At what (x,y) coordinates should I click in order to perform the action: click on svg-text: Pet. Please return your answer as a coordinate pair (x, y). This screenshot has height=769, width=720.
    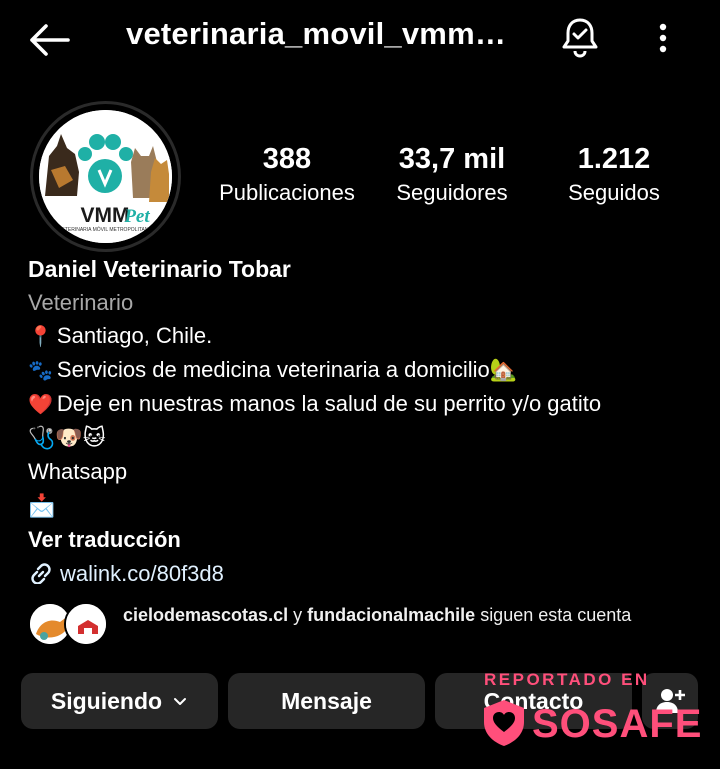
    Looking at the image, I should click on (136, 216).